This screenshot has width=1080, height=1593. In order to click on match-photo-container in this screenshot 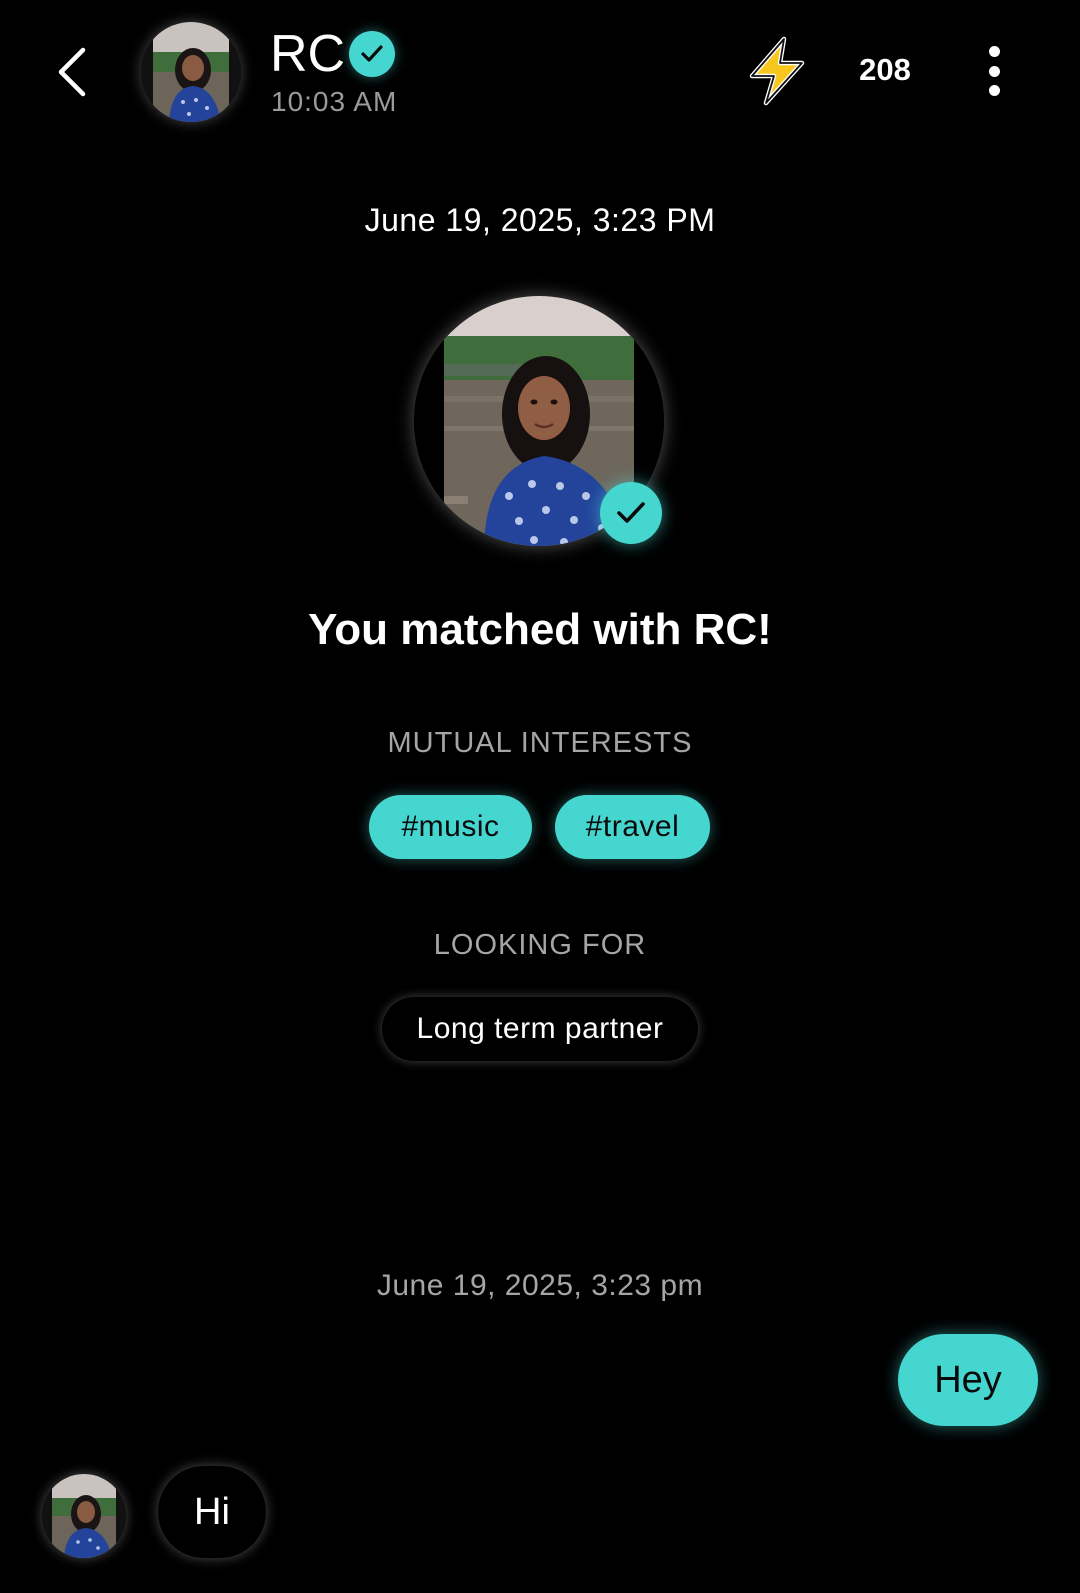, I will do `click(539, 421)`.